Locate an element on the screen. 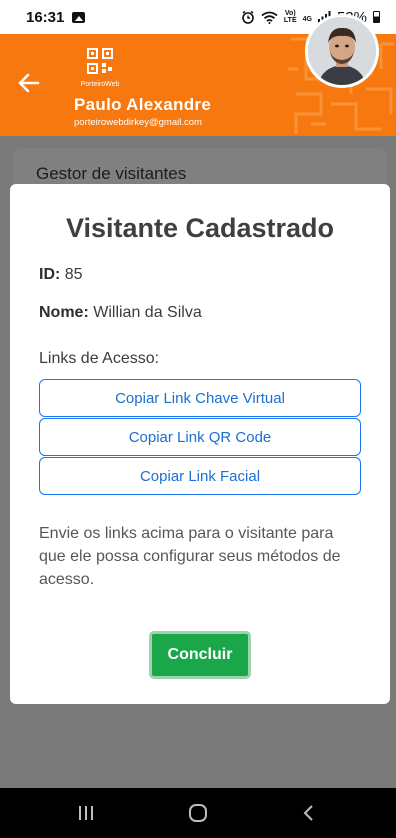 This screenshot has width=396, height=838. visitor-manager-title: Gestor de visitantes is located at coordinates (111, 173).